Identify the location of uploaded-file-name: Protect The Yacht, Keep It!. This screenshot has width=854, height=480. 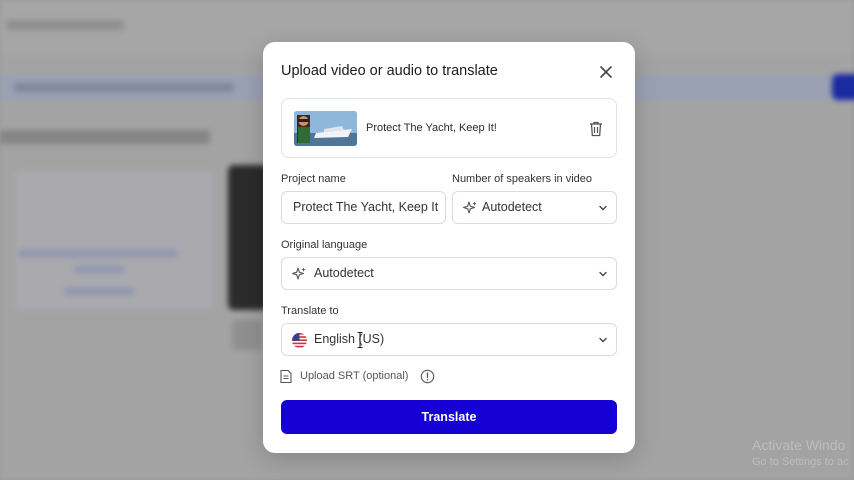
(431, 128).